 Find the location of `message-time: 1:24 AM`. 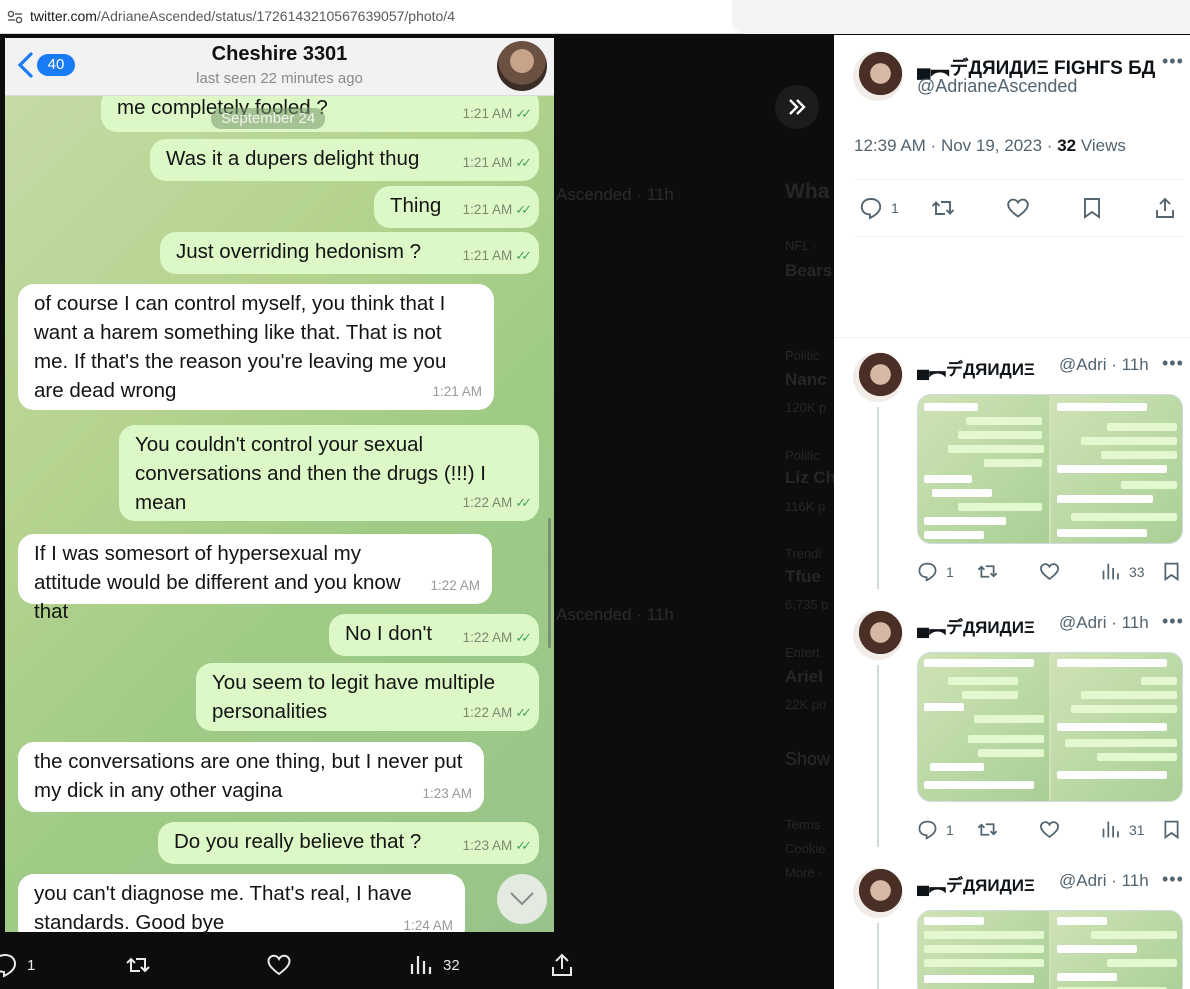

message-time: 1:24 AM is located at coordinates (428, 925).